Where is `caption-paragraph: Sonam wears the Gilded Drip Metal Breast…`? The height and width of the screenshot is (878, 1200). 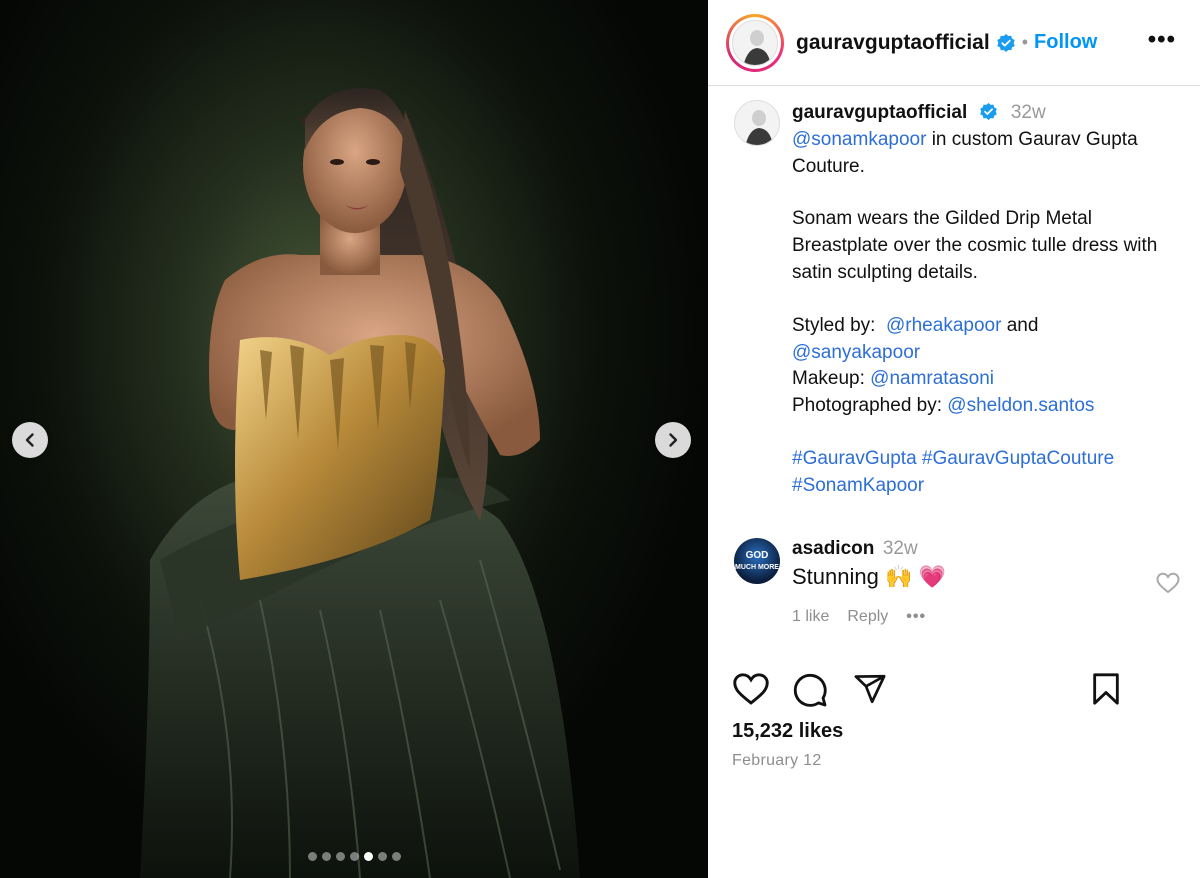 caption-paragraph: Sonam wears the Gilded Drip Metal Breast… is located at coordinates (975, 245).